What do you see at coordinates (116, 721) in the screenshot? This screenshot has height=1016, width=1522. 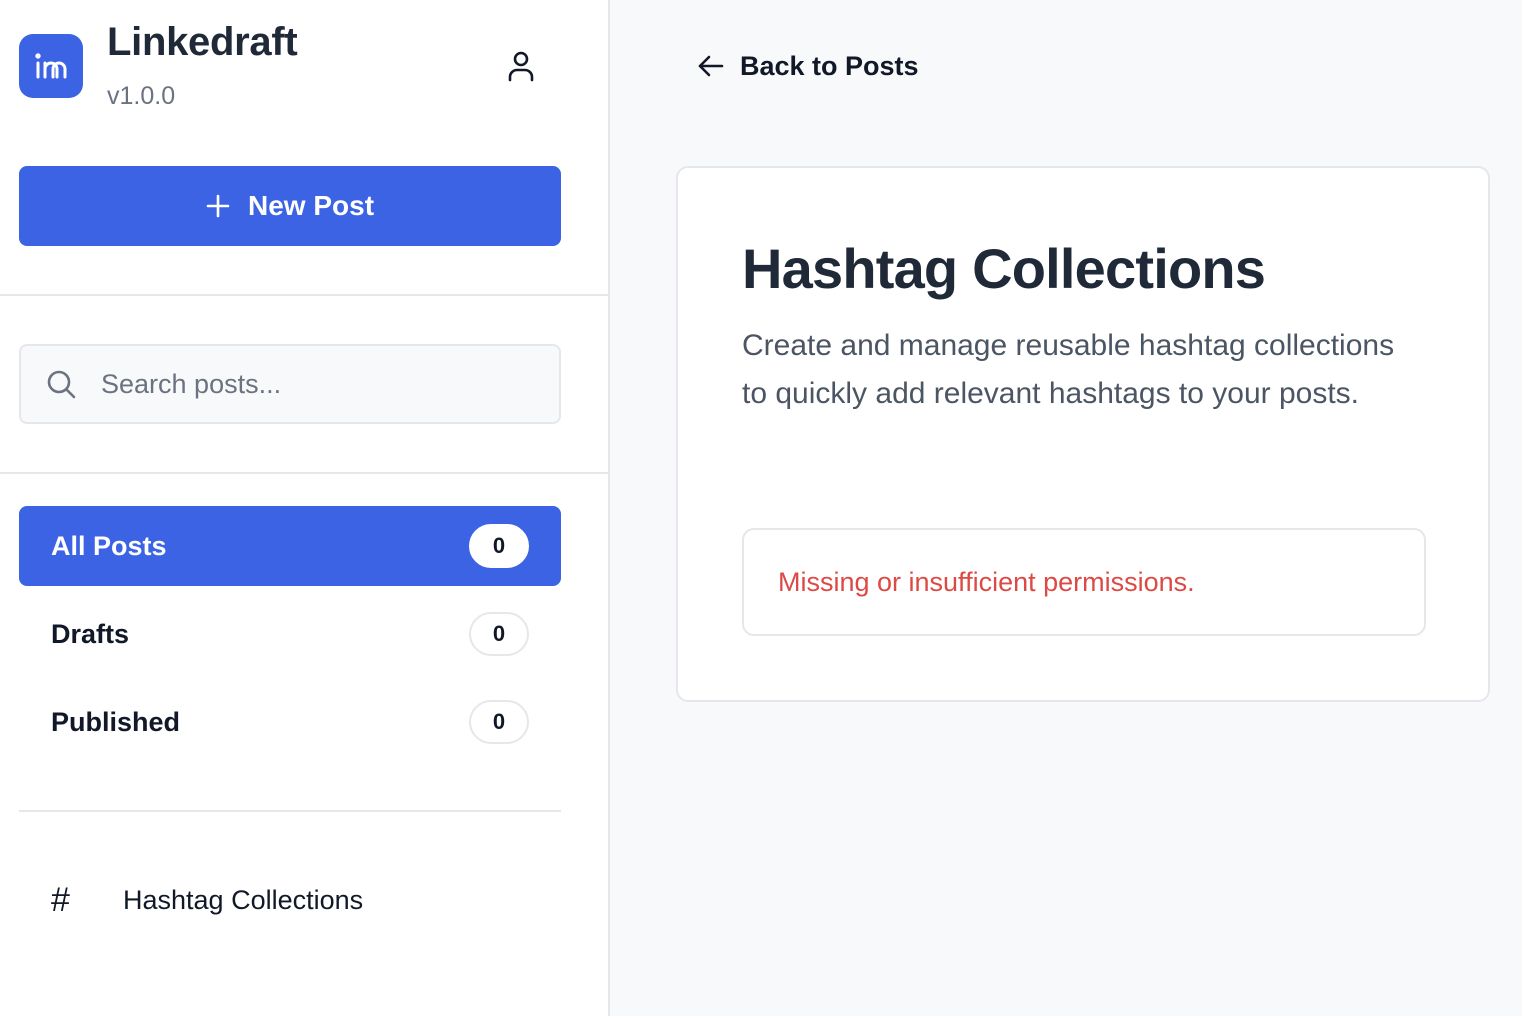 I see `nav-item-label: Published` at bounding box center [116, 721].